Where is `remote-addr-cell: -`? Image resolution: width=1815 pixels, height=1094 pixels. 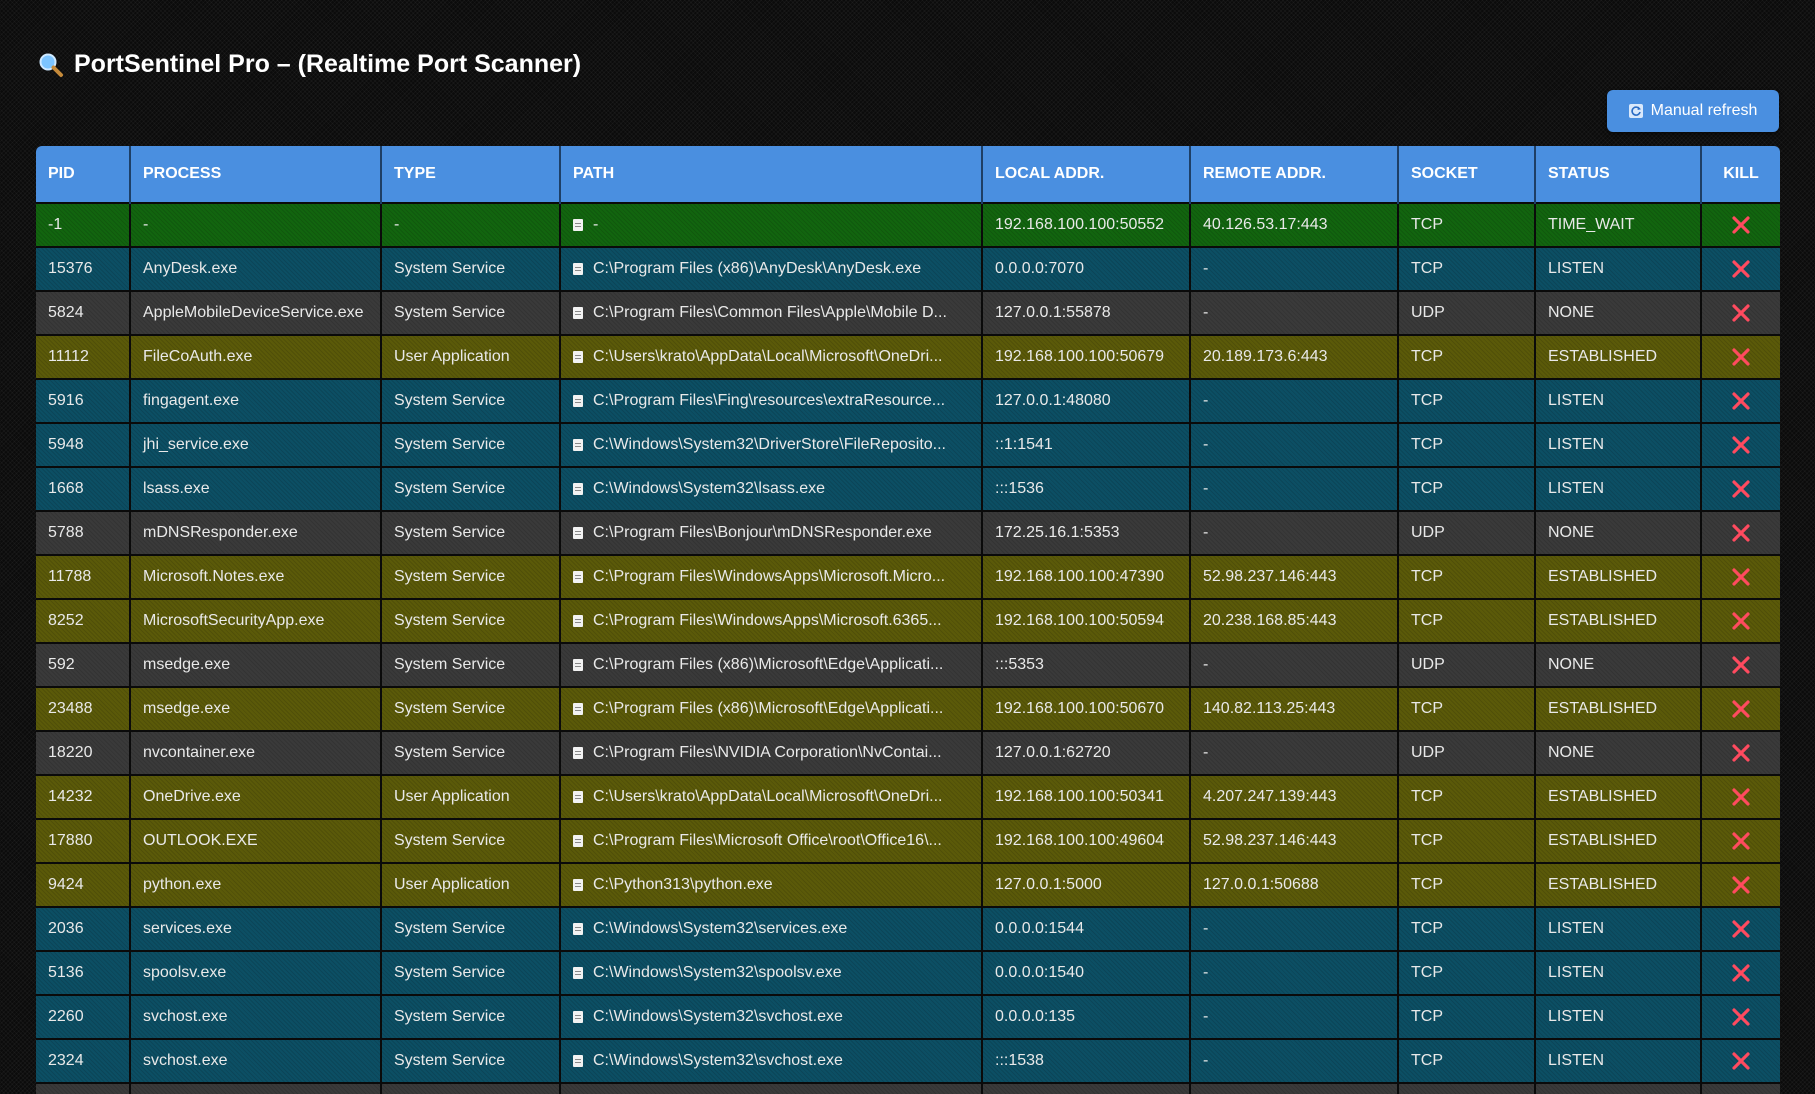 remote-addr-cell: - is located at coordinates (1294, 444).